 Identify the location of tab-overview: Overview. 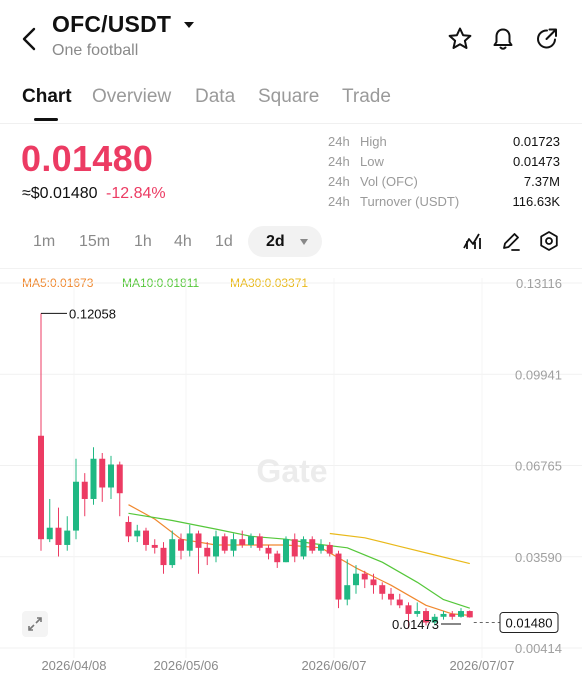
(131, 97).